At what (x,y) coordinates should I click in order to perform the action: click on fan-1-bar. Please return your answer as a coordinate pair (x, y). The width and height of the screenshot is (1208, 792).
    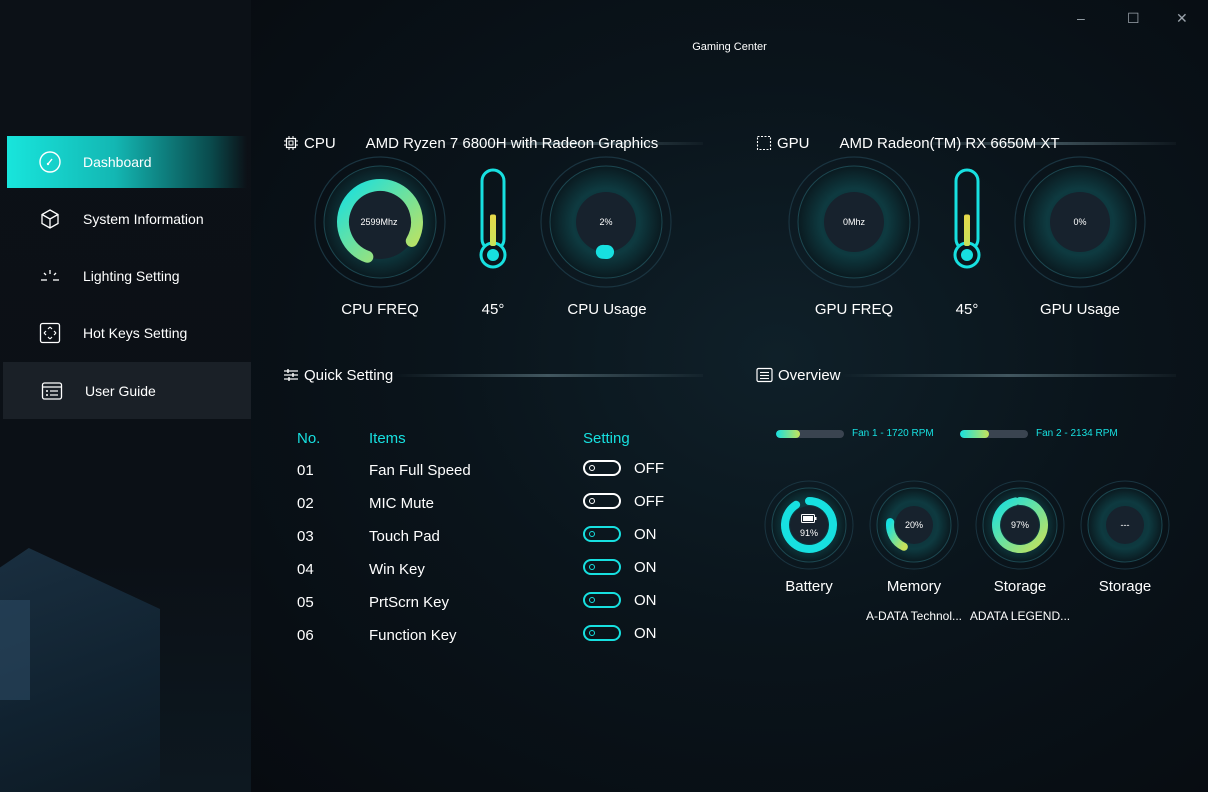
    Looking at the image, I should click on (810, 433).